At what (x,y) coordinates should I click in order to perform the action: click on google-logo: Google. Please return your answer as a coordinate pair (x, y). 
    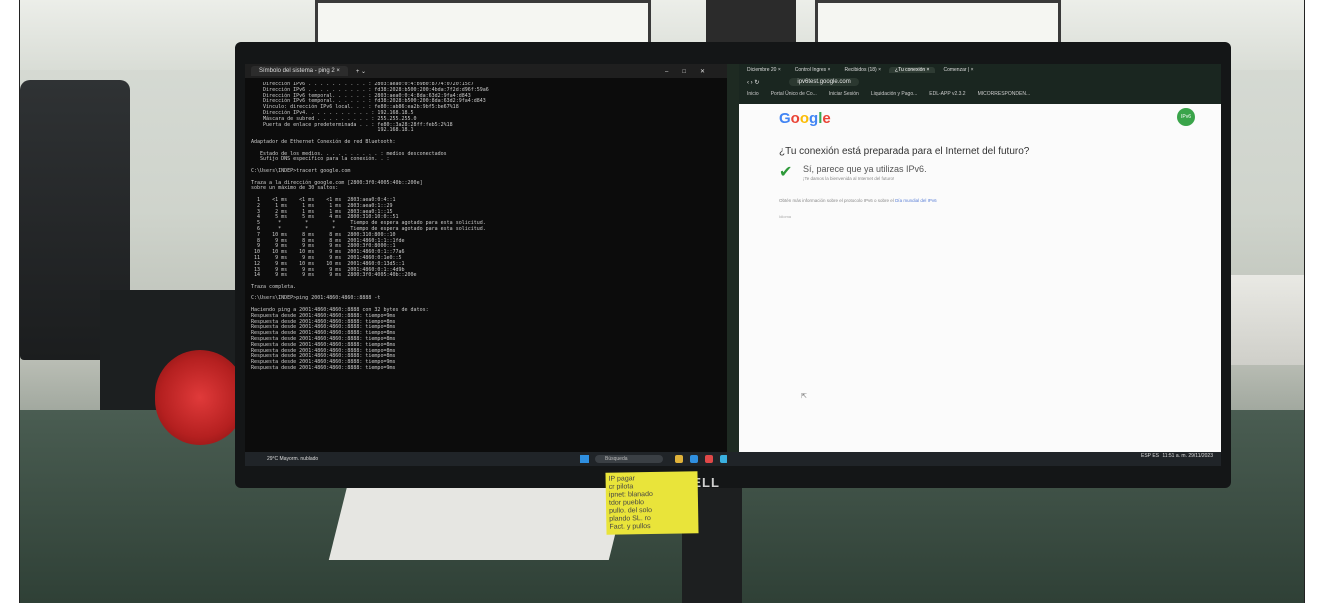
    Looking at the image, I should click on (805, 118).